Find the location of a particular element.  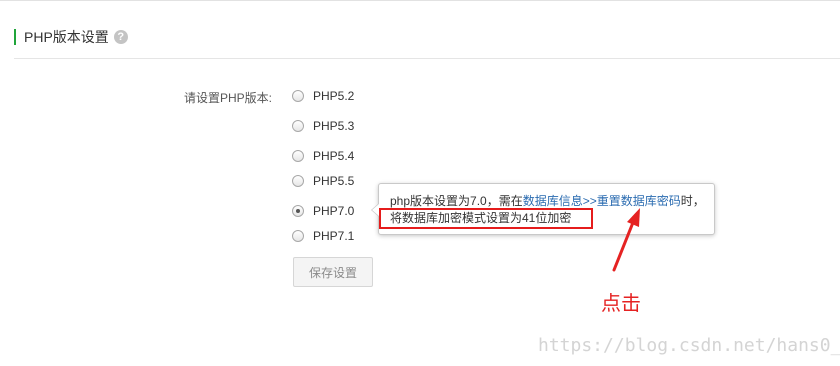

radio-option-php52: PHP5.2 is located at coordinates (323, 96).